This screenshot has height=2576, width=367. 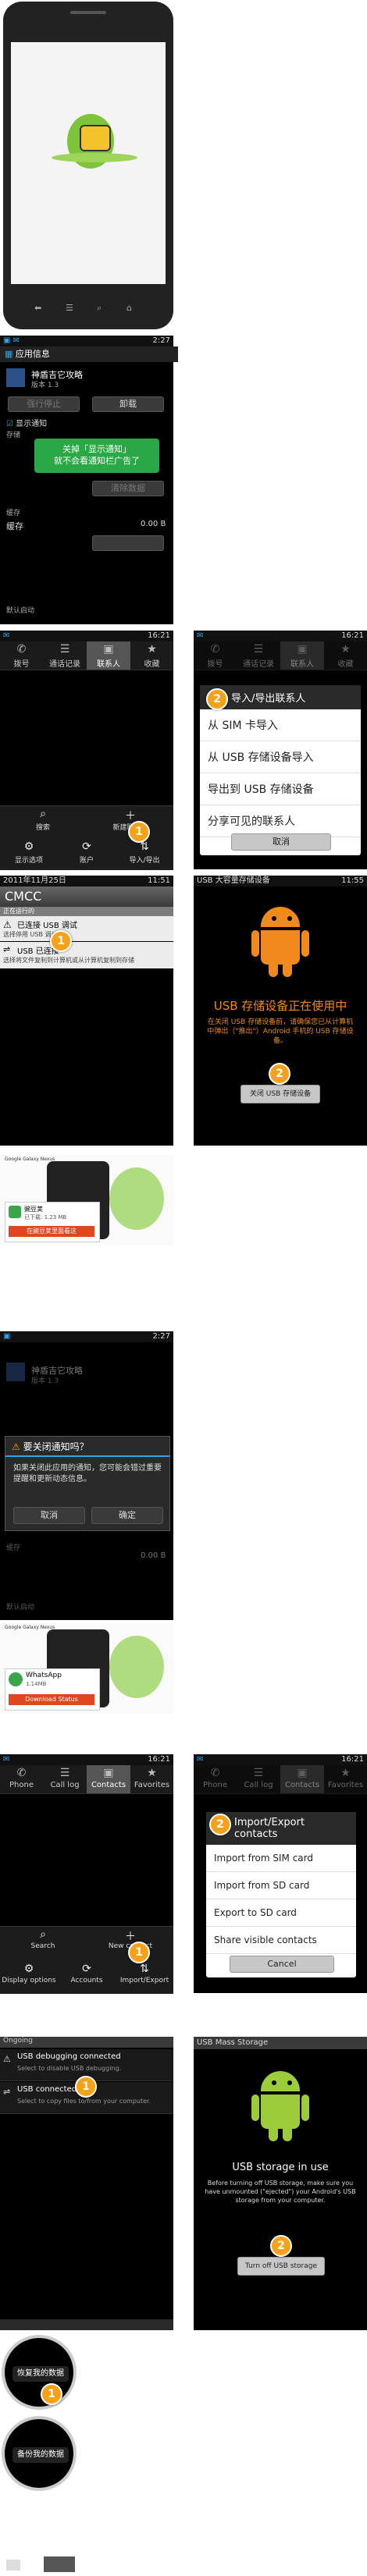 What do you see at coordinates (281, 2266) in the screenshot?
I see `turn-off-usb-button: Turn off USB storage` at bounding box center [281, 2266].